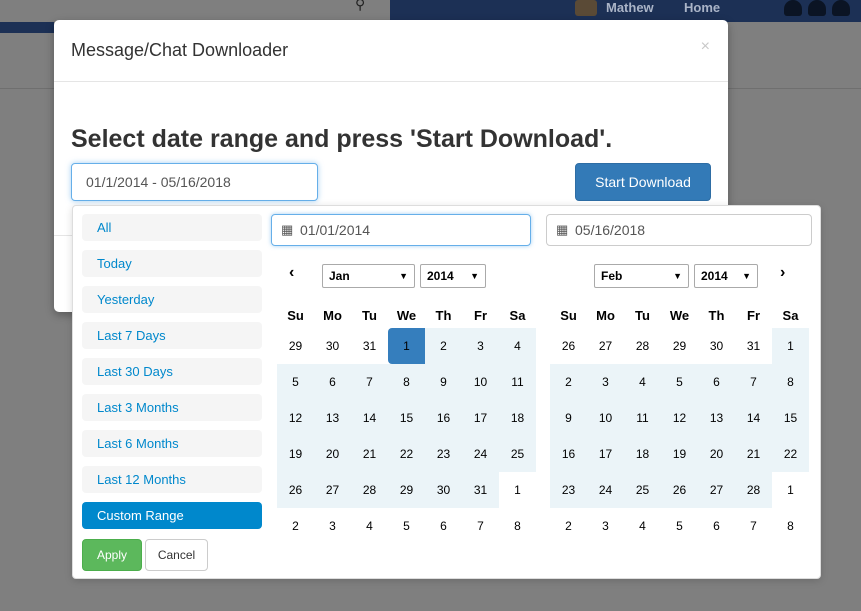 The image size is (861, 611). Describe the element at coordinates (295, 418) in the screenshot. I see `calendar-day: 12` at that location.